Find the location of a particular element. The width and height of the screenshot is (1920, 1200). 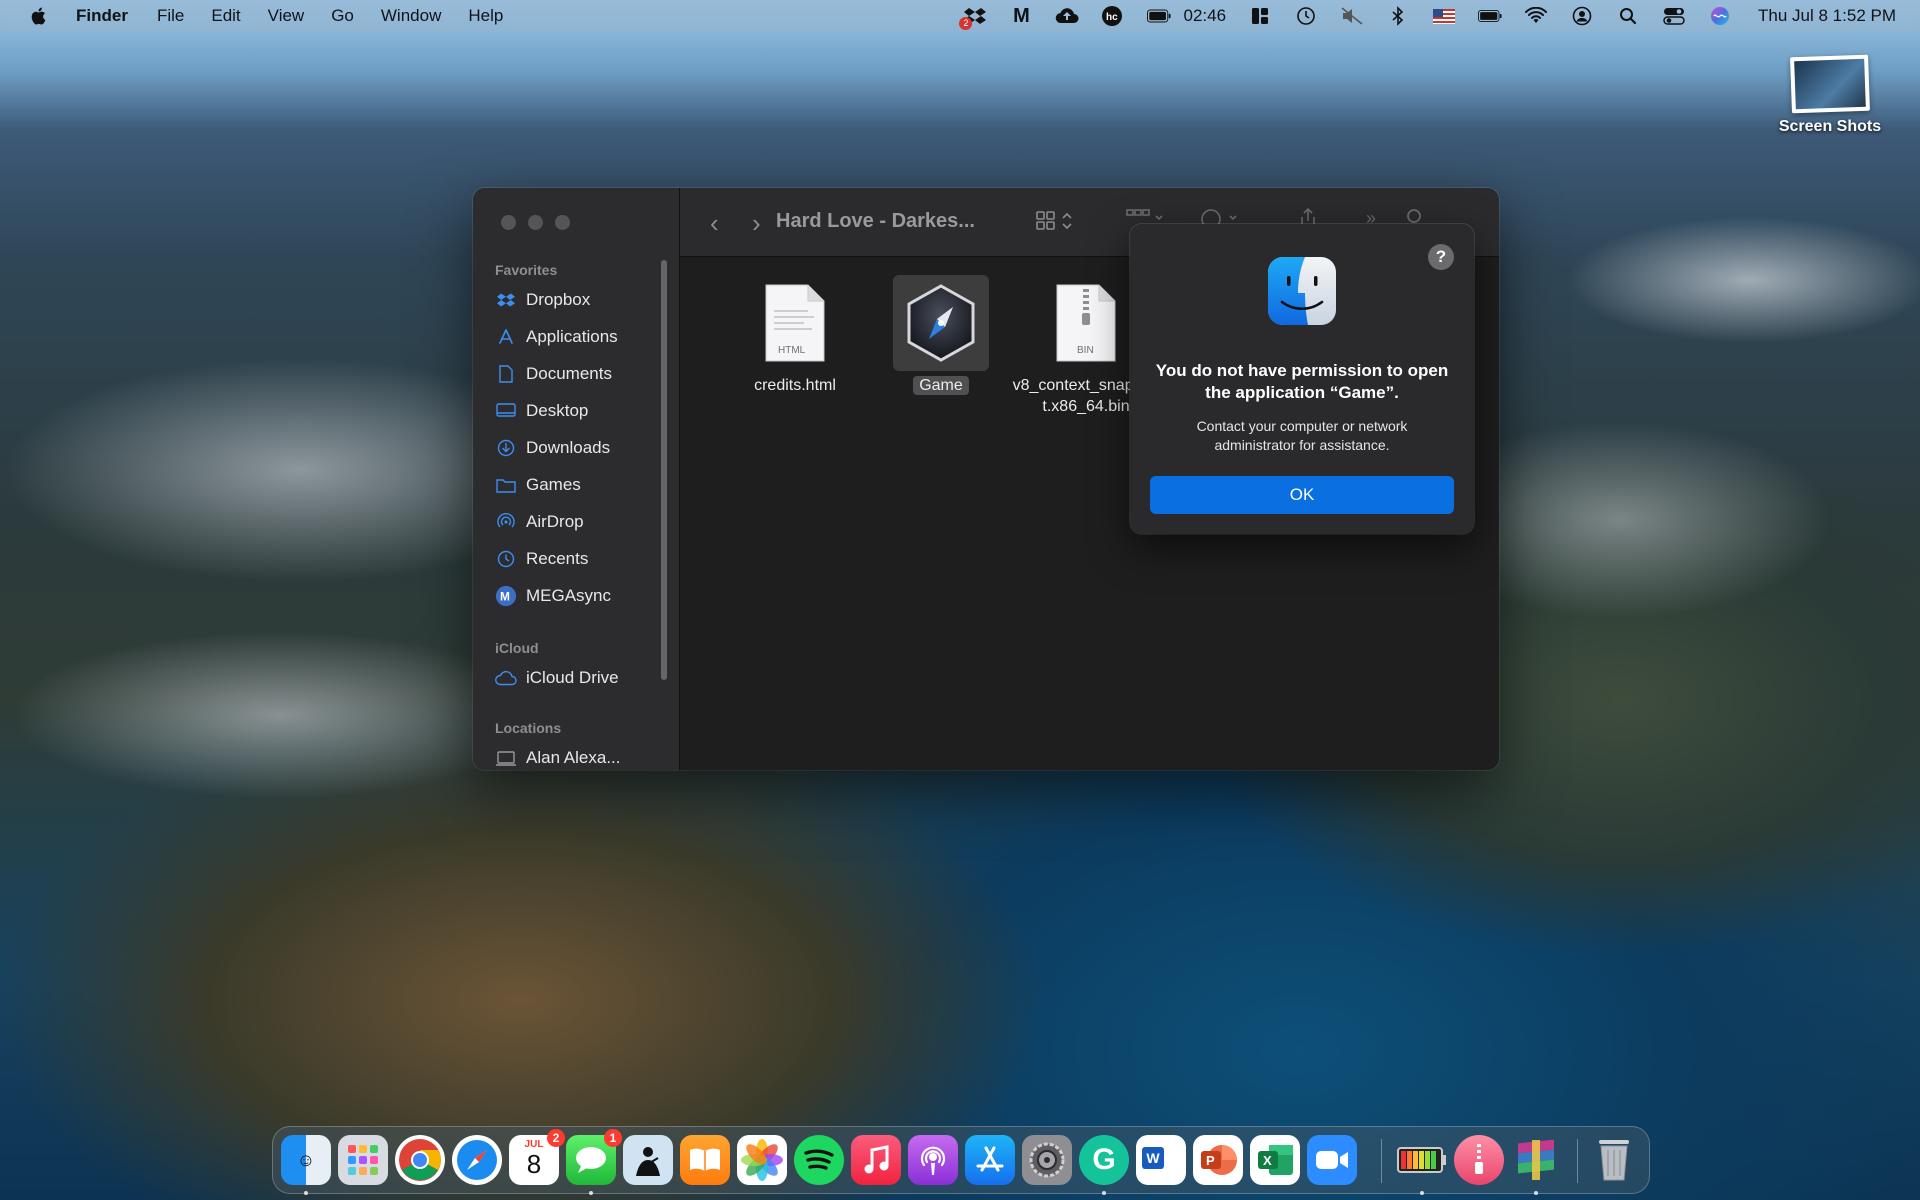

sidebar-item-label: Games is located at coordinates (553, 484).